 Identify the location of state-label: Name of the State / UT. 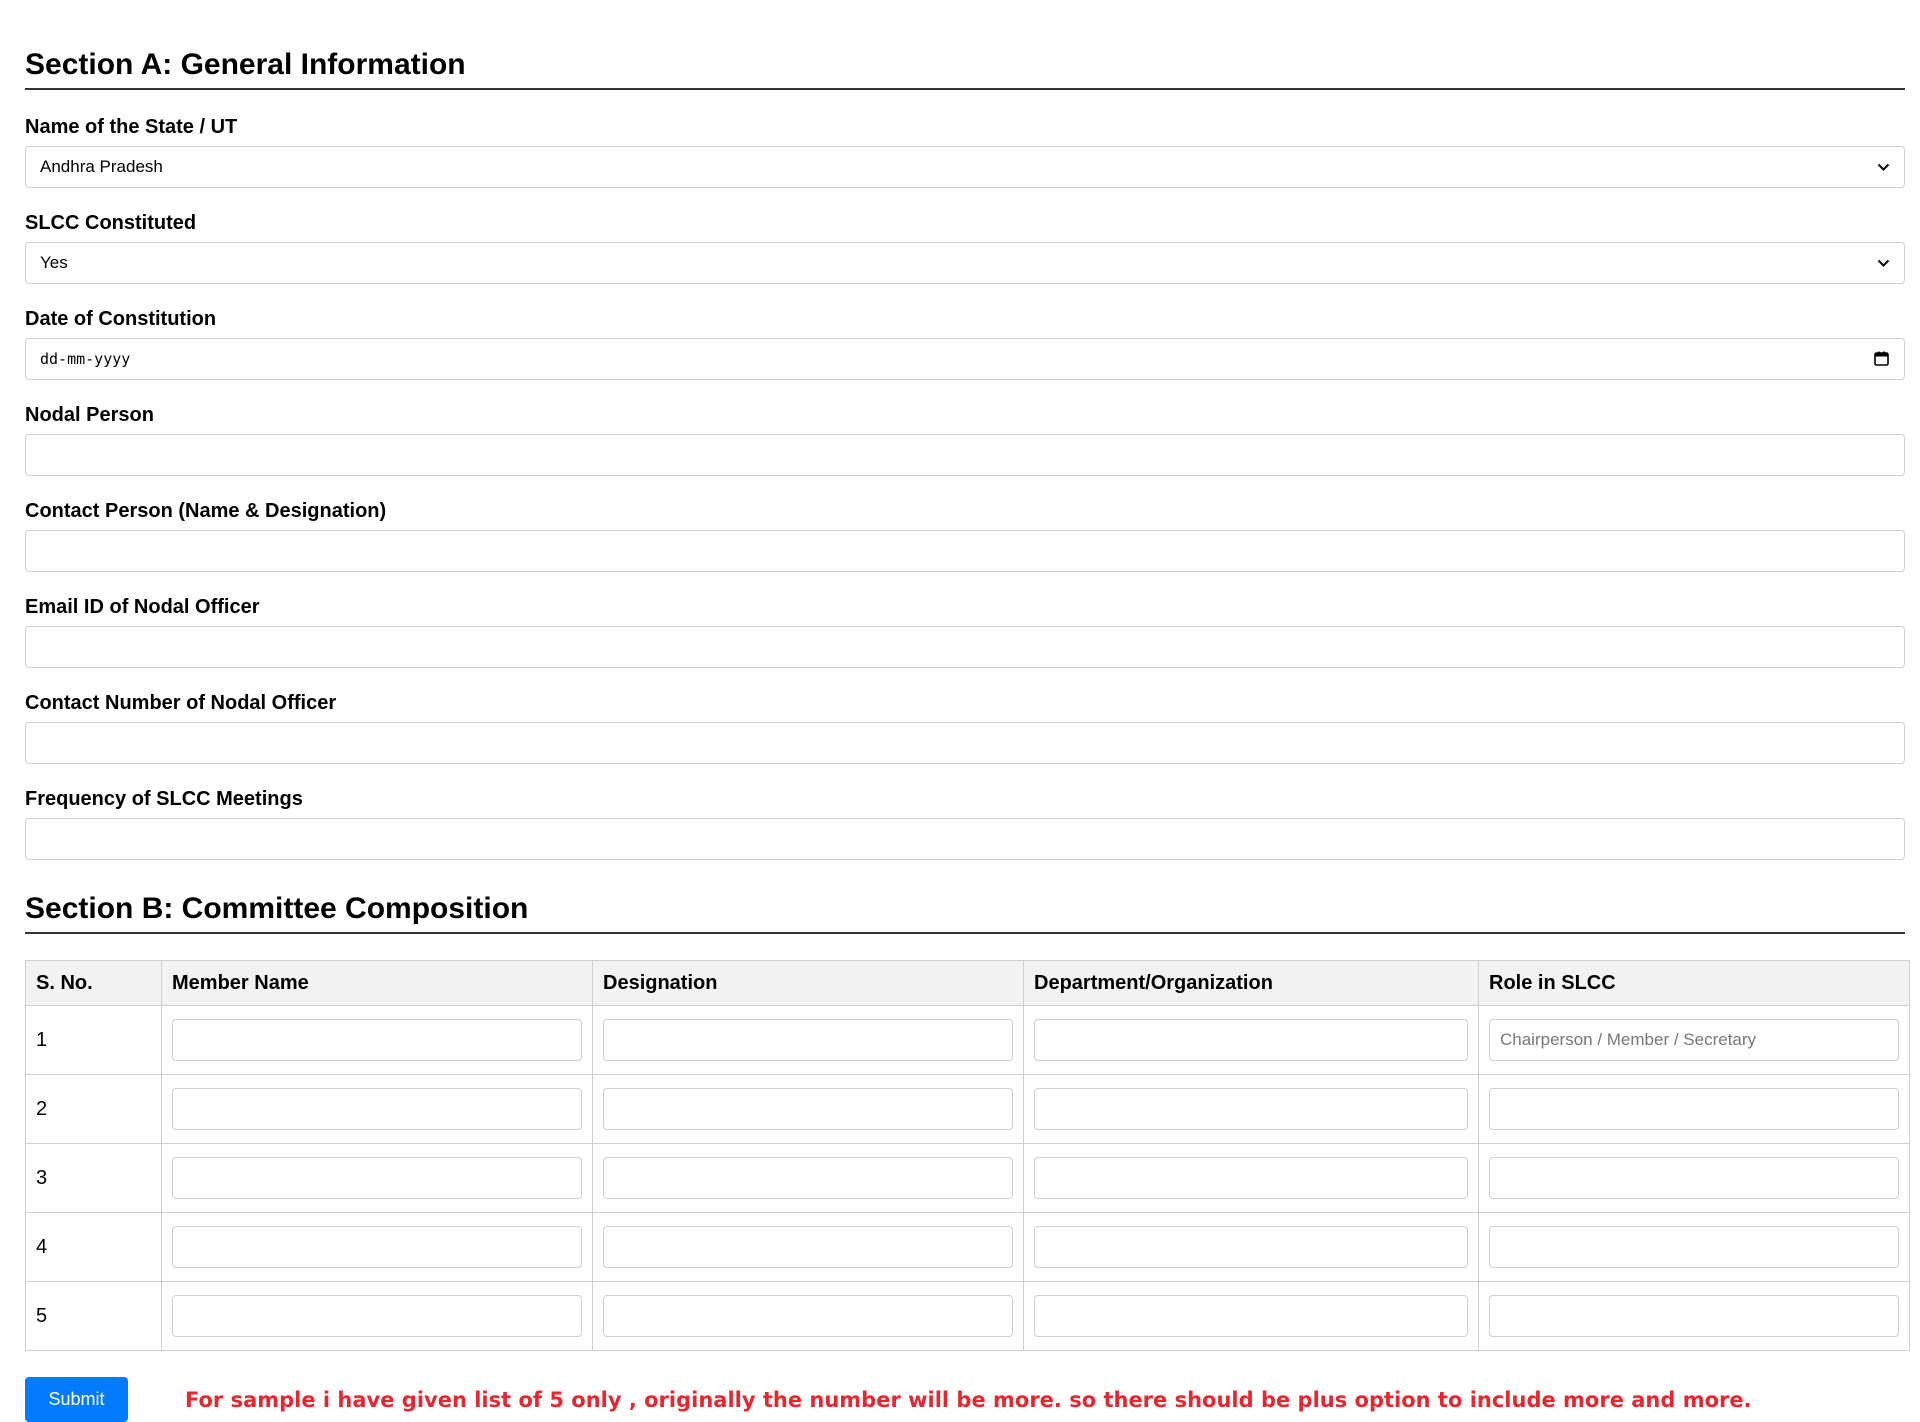
(131, 127).